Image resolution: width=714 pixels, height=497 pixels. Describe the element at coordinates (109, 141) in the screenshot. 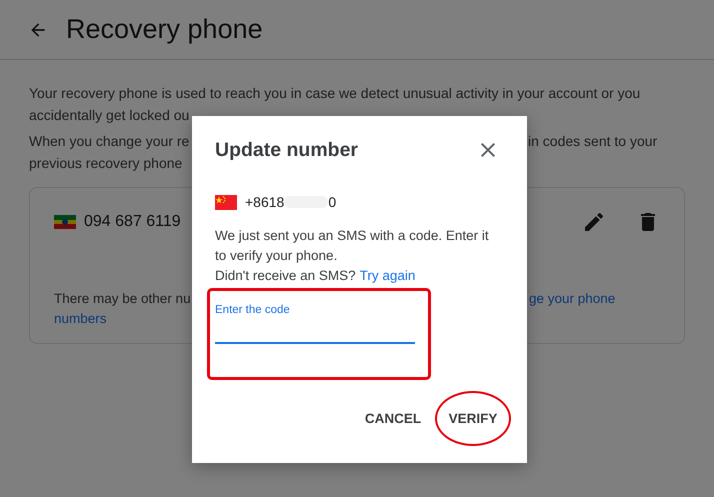

I see `body-text: When you change your re` at that location.